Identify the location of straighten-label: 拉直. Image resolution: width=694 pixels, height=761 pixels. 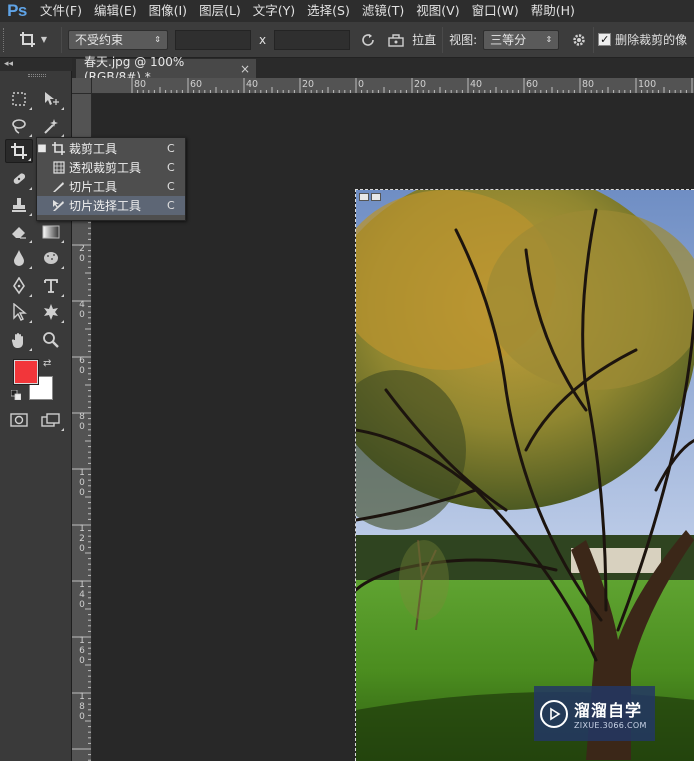
(424, 39).